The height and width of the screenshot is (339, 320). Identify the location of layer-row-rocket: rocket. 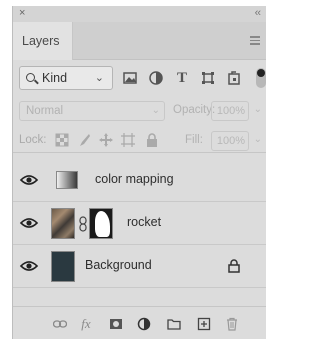
(139, 223).